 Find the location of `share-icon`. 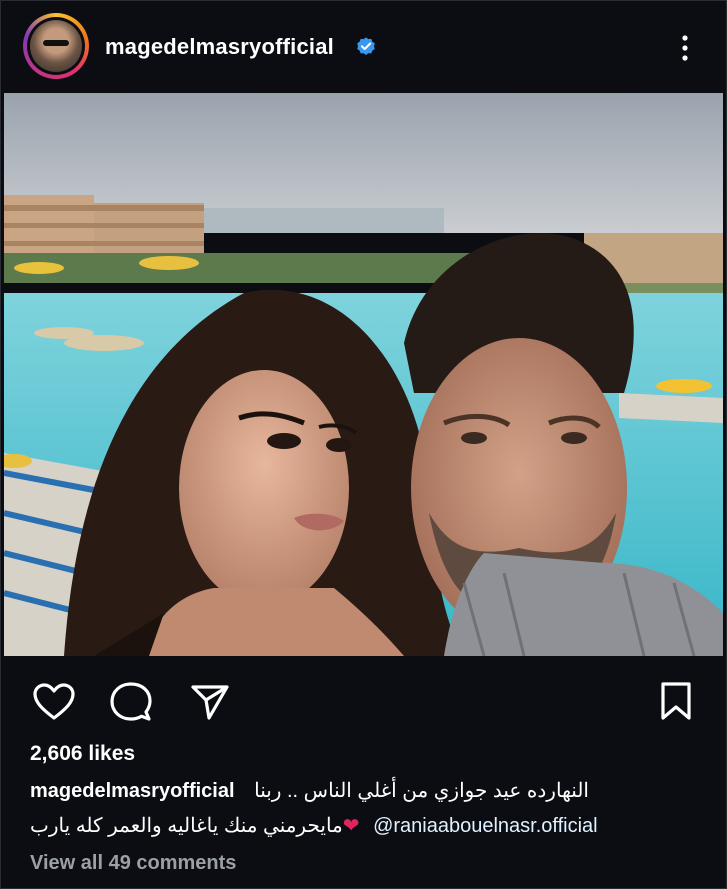

share-icon is located at coordinates (210, 702).